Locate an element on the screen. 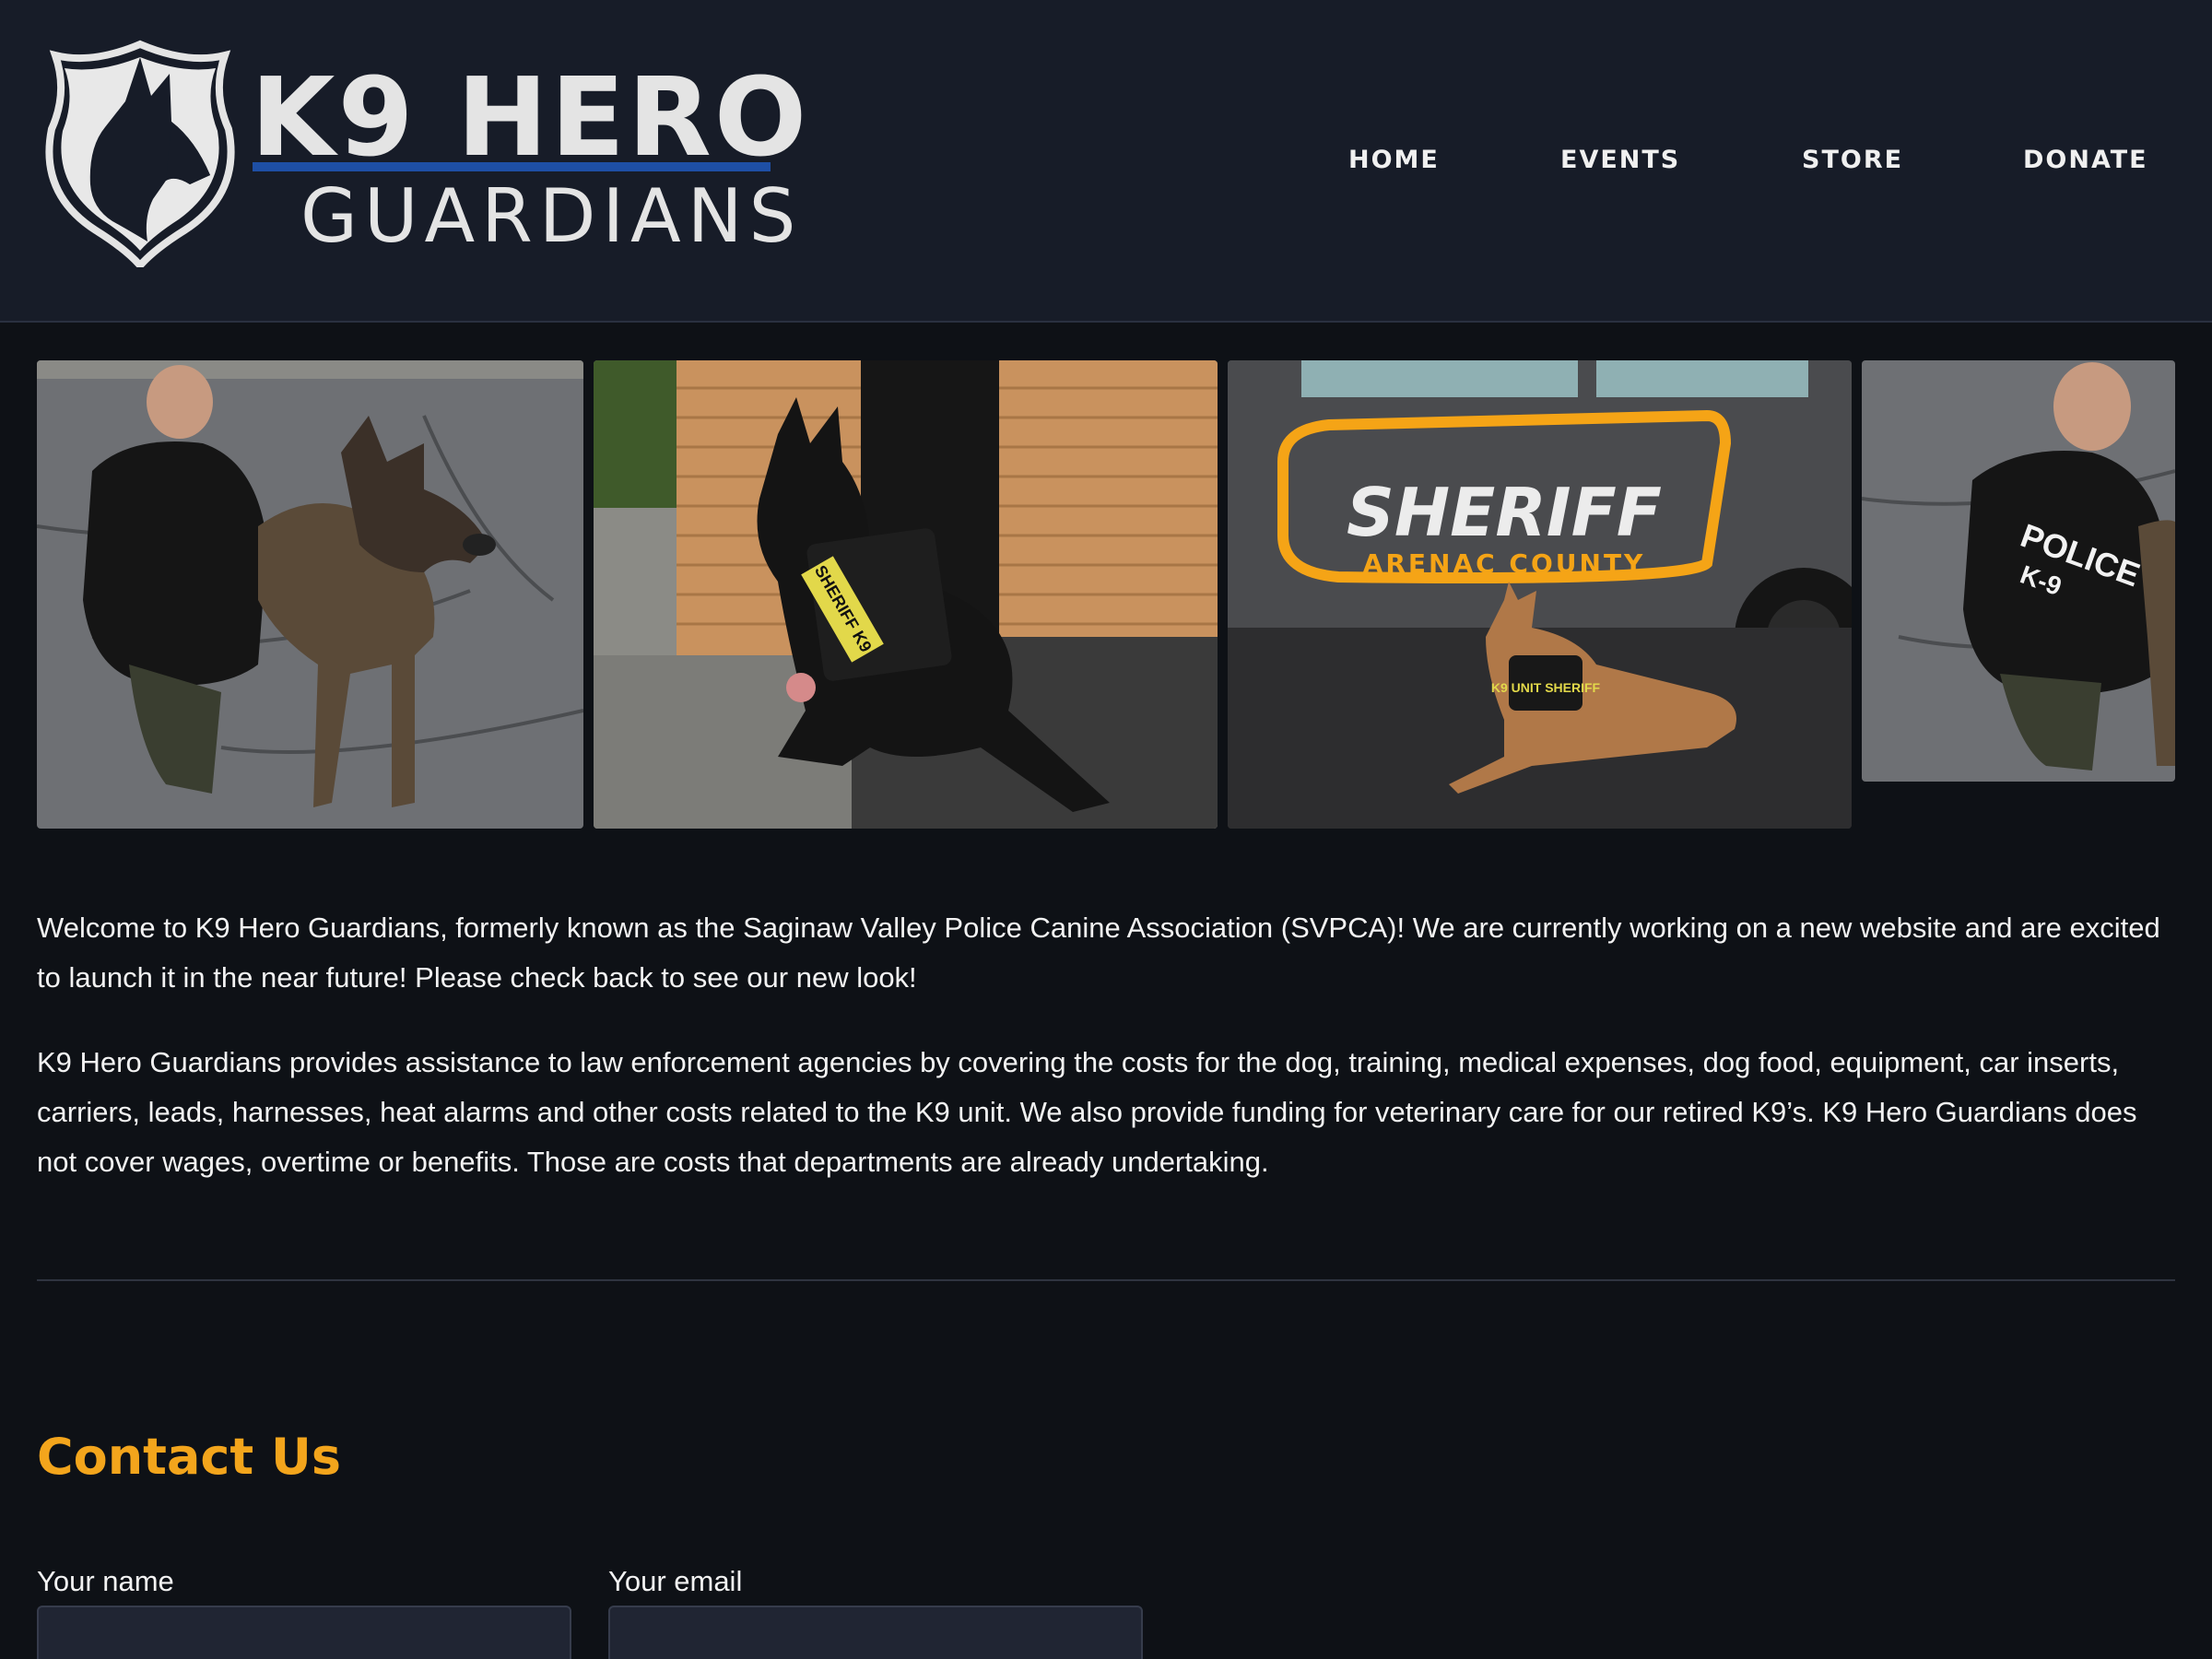  black-dog-vest-image: SHERIFF K9 is located at coordinates (906, 594).